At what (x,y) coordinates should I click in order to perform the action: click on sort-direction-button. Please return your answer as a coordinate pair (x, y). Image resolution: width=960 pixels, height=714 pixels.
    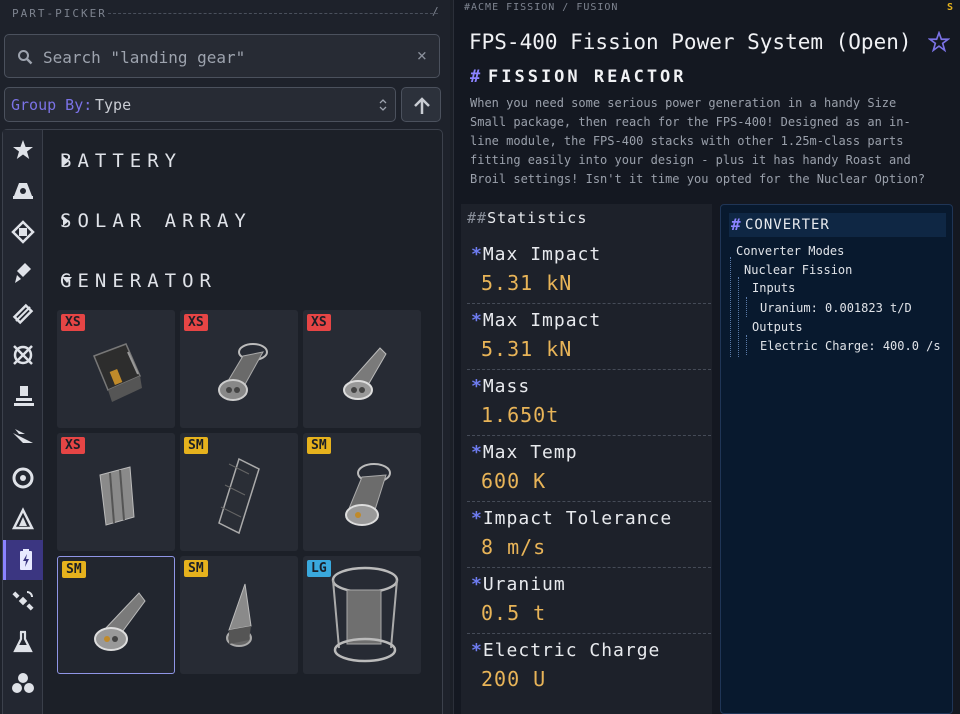
    Looking at the image, I should click on (421, 104).